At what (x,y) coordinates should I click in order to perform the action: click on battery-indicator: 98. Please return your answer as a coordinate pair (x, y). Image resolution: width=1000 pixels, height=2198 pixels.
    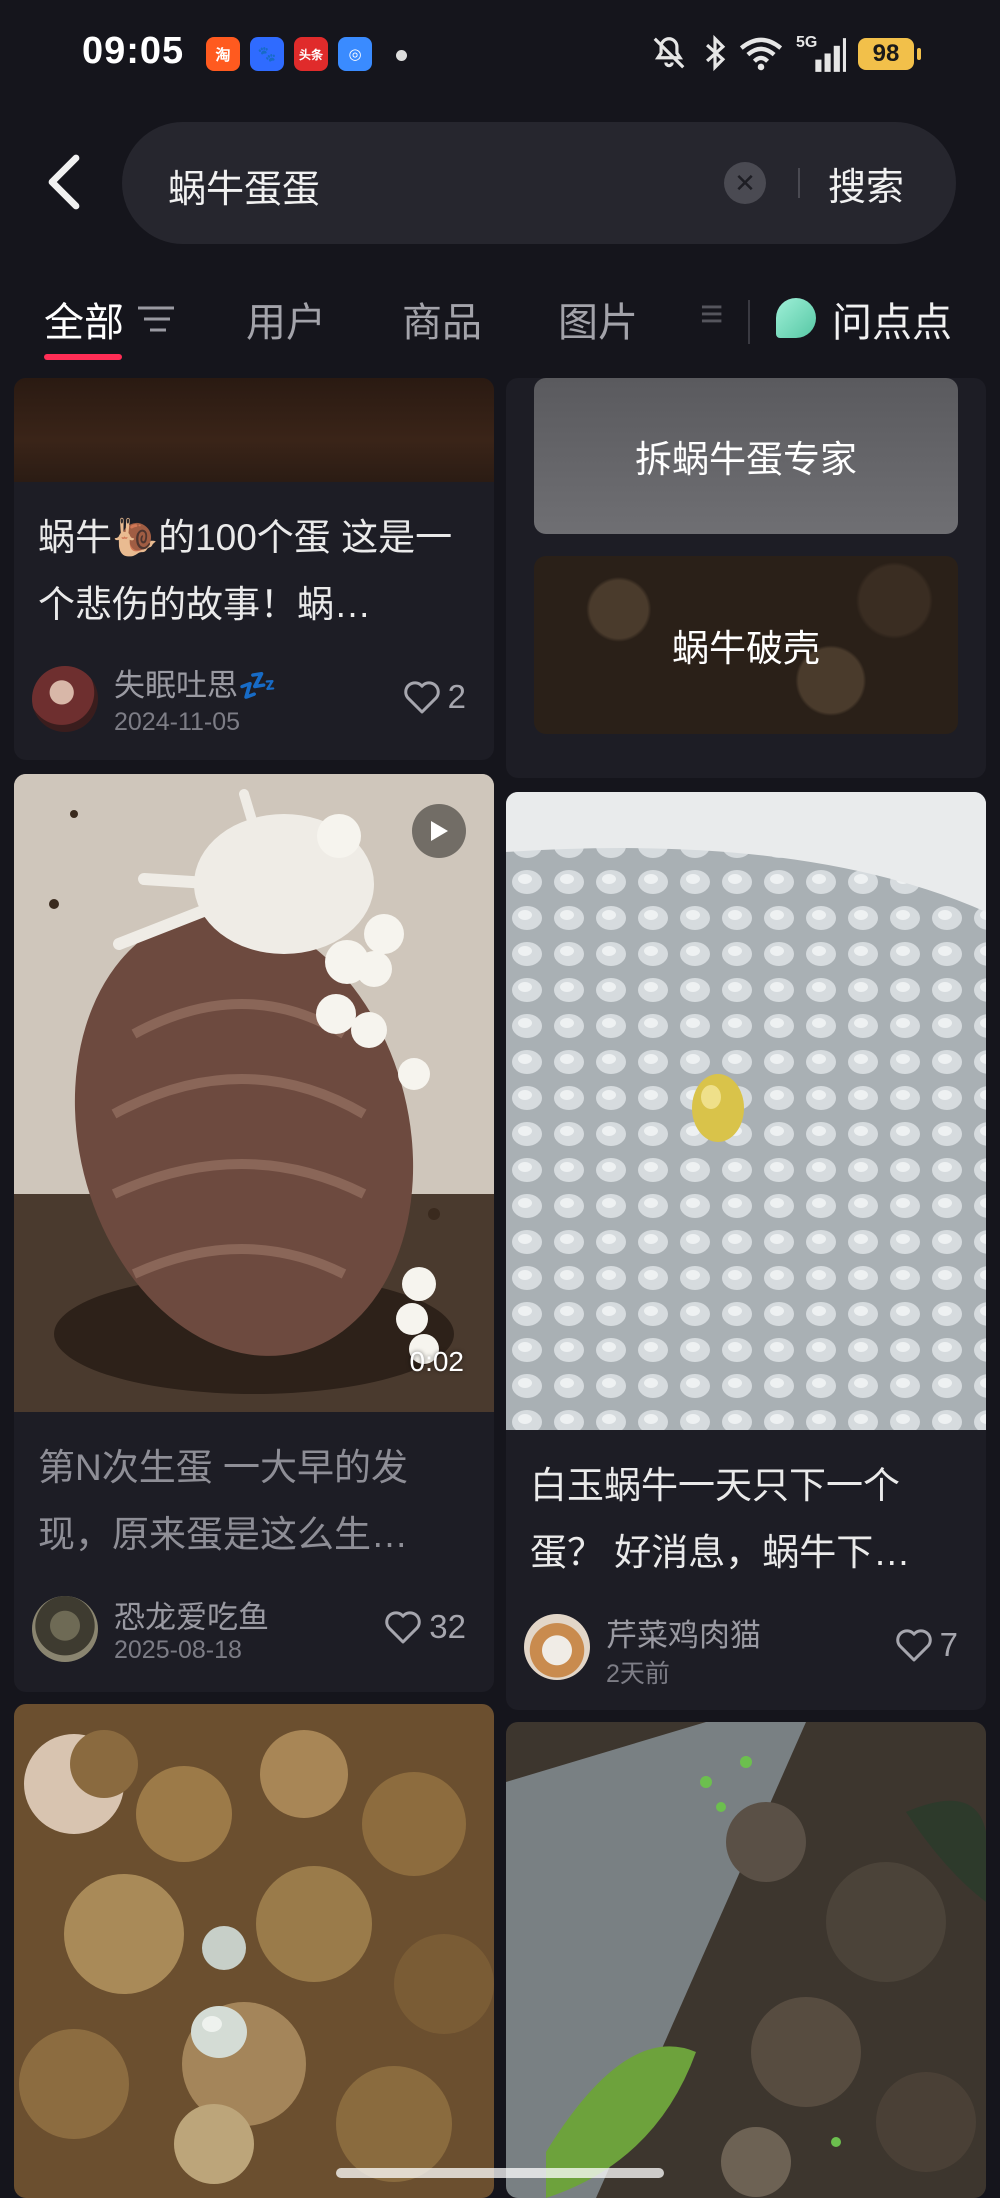
    Looking at the image, I should click on (889, 54).